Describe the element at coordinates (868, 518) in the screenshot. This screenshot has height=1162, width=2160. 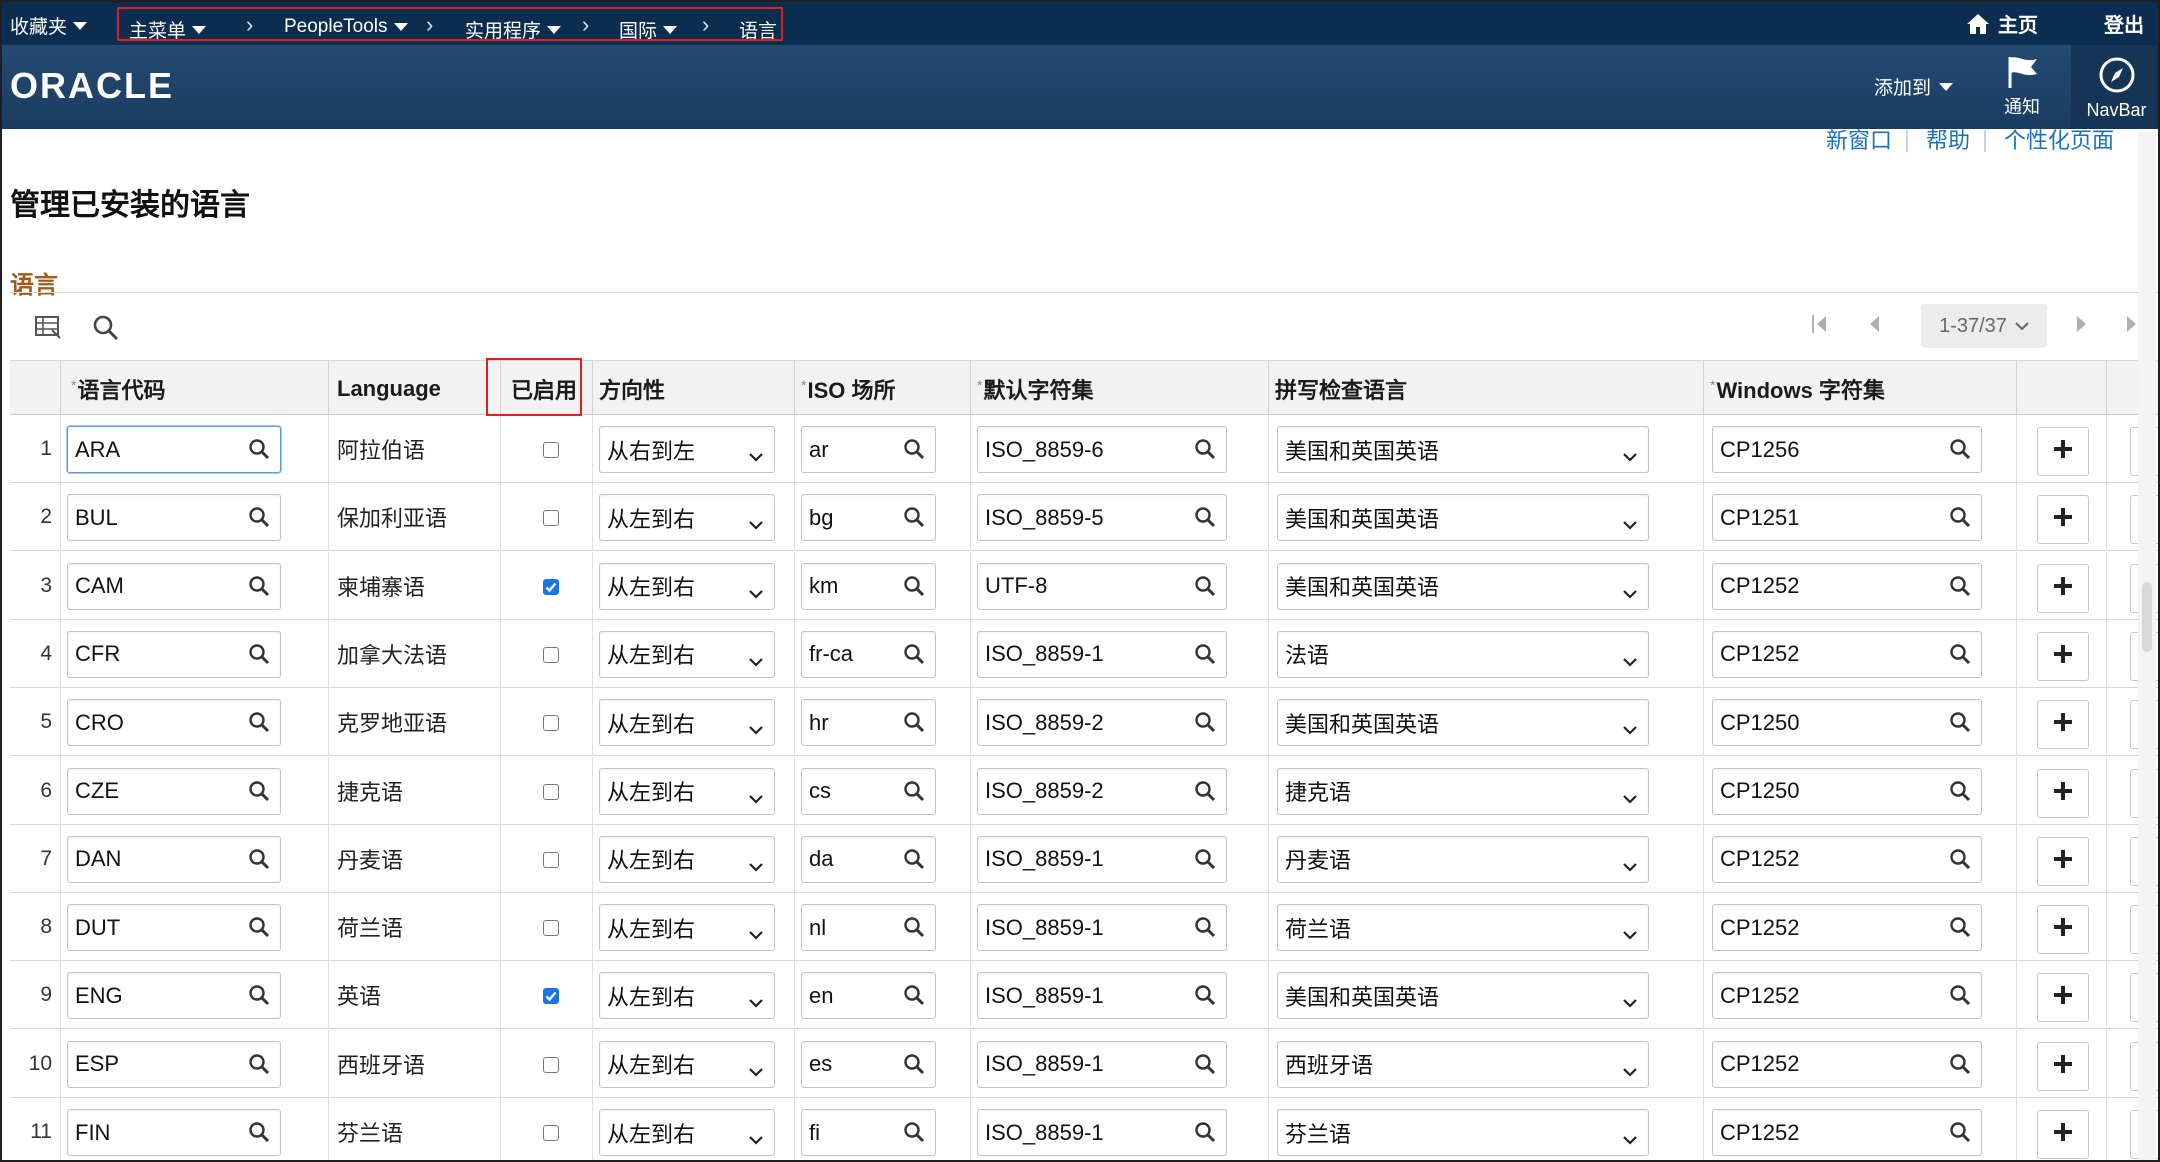
I see `iso-locale-input: bg` at that location.